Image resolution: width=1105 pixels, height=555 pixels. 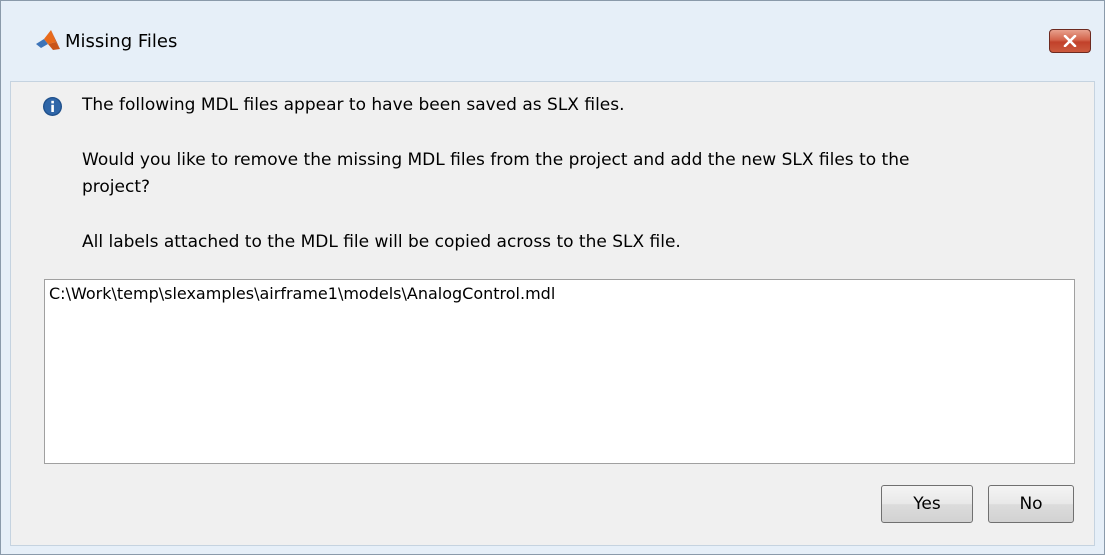 What do you see at coordinates (927, 504) in the screenshot?
I see `yes-button: Yes` at bounding box center [927, 504].